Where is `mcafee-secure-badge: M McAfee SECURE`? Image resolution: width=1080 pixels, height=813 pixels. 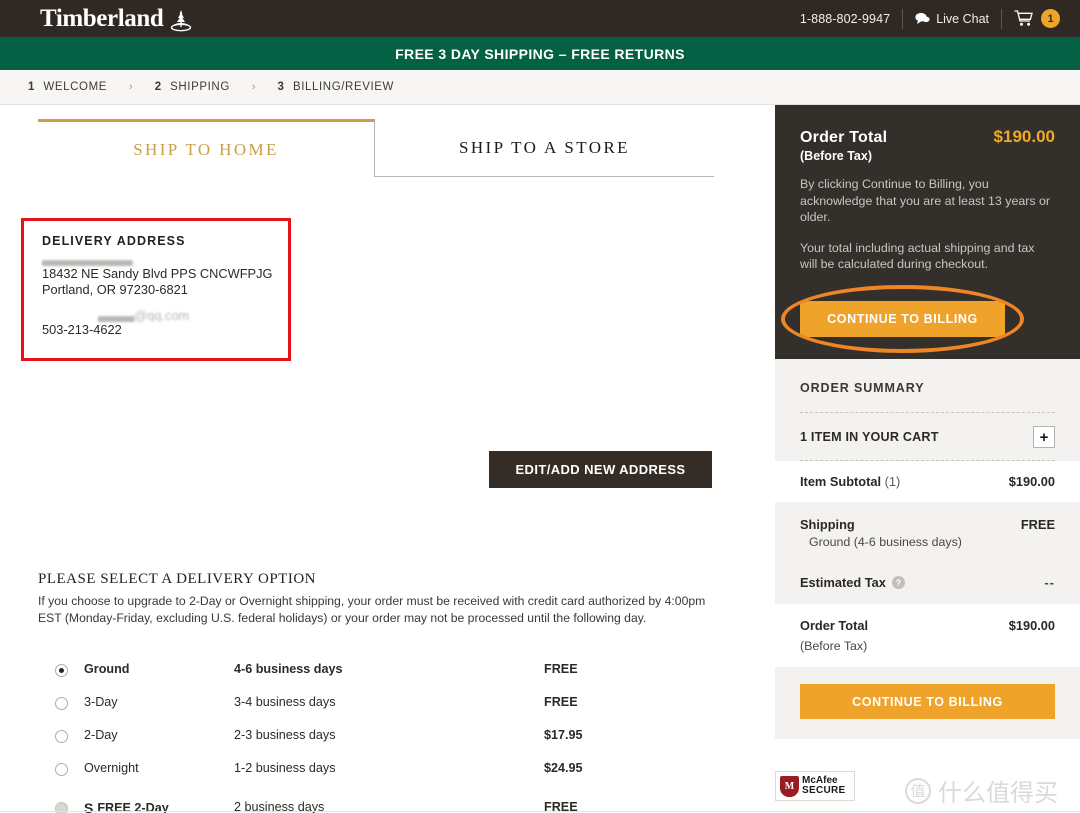
mcafee-secure-badge: M McAfee SECURE is located at coordinates (815, 786).